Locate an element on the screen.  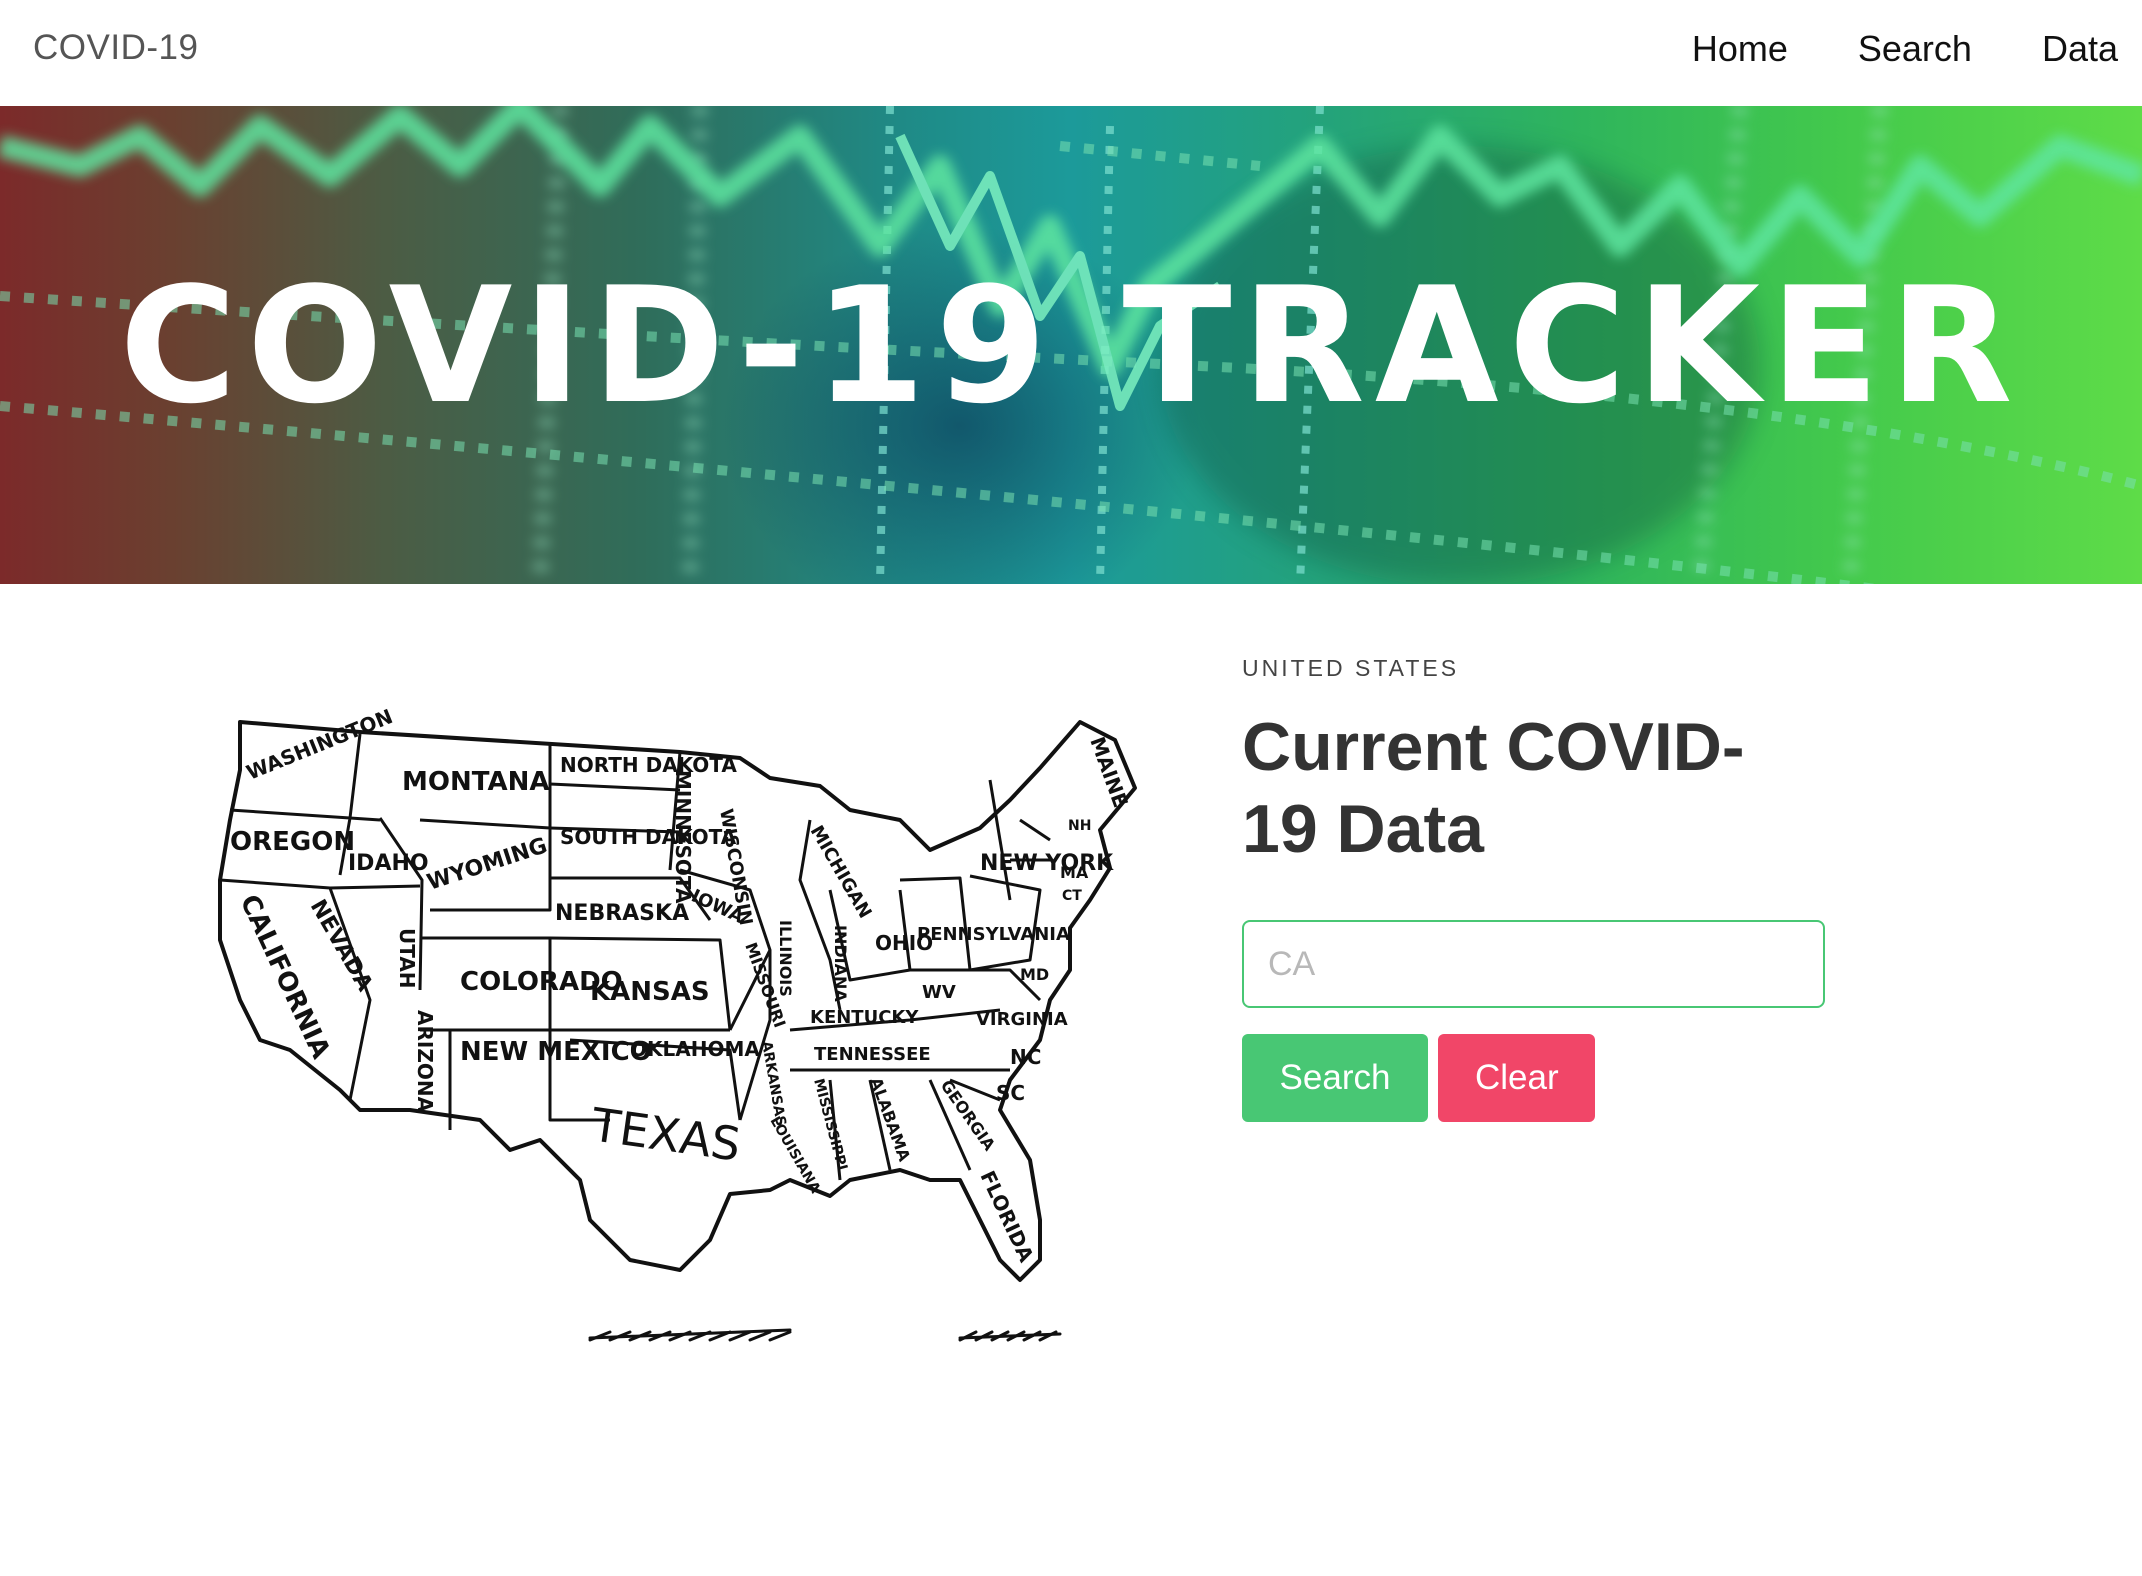
map-label-tennessee: TENNESSEE is located at coordinates (872, 1054).